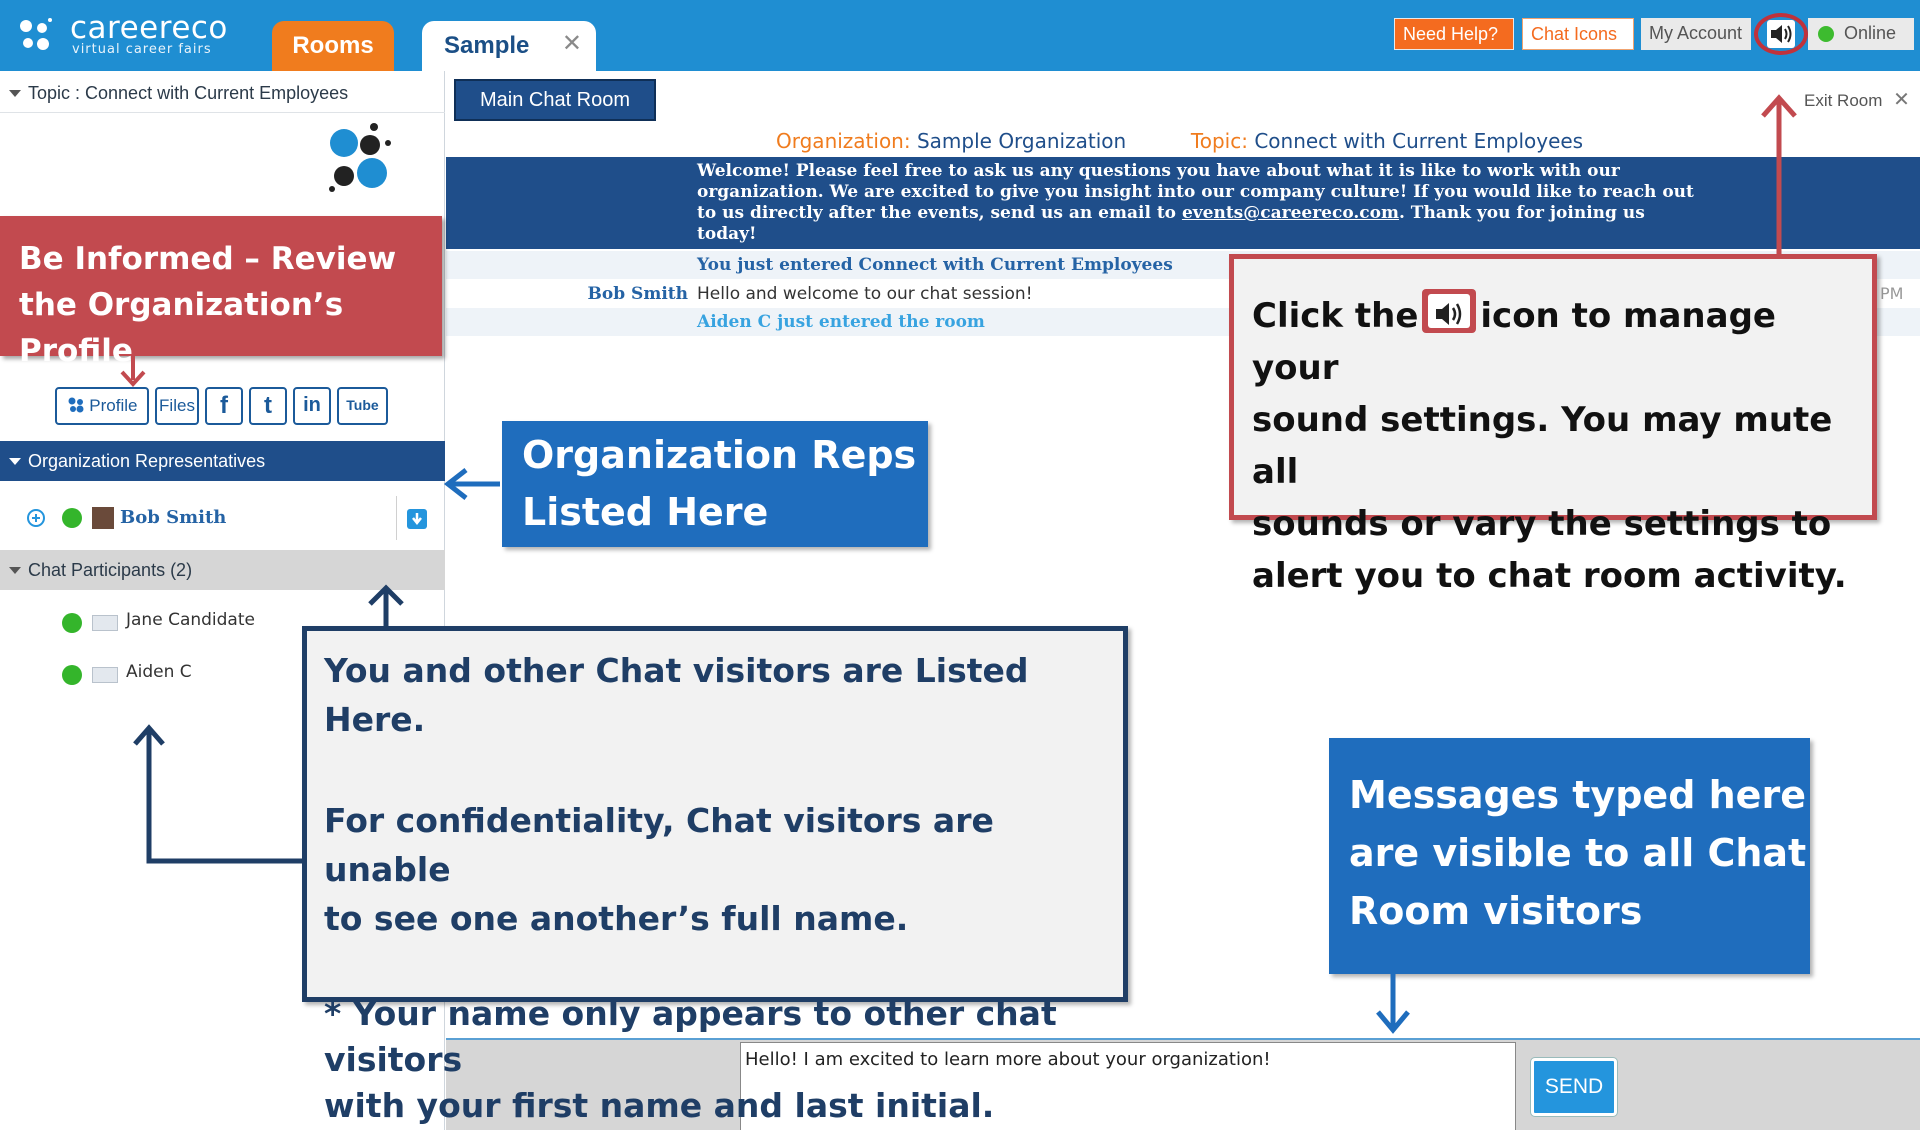 The height and width of the screenshot is (1130, 1920). Describe the element at coordinates (1892, 293) in the screenshot. I see `message-time: PM` at that location.